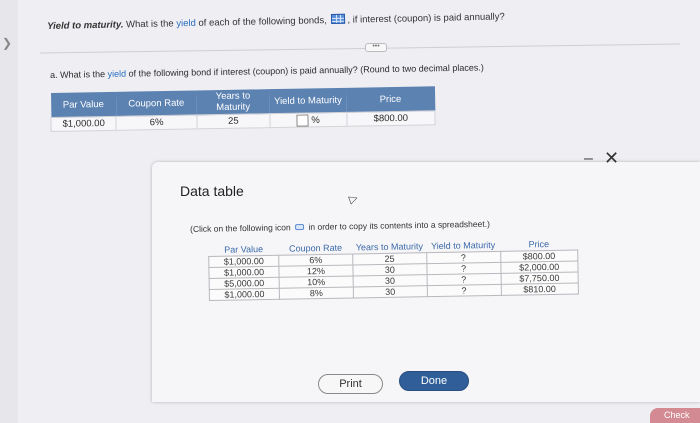  Describe the element at coordinates (539, 289) in the screenshot. I see `table-cell: $810.00` at that location.